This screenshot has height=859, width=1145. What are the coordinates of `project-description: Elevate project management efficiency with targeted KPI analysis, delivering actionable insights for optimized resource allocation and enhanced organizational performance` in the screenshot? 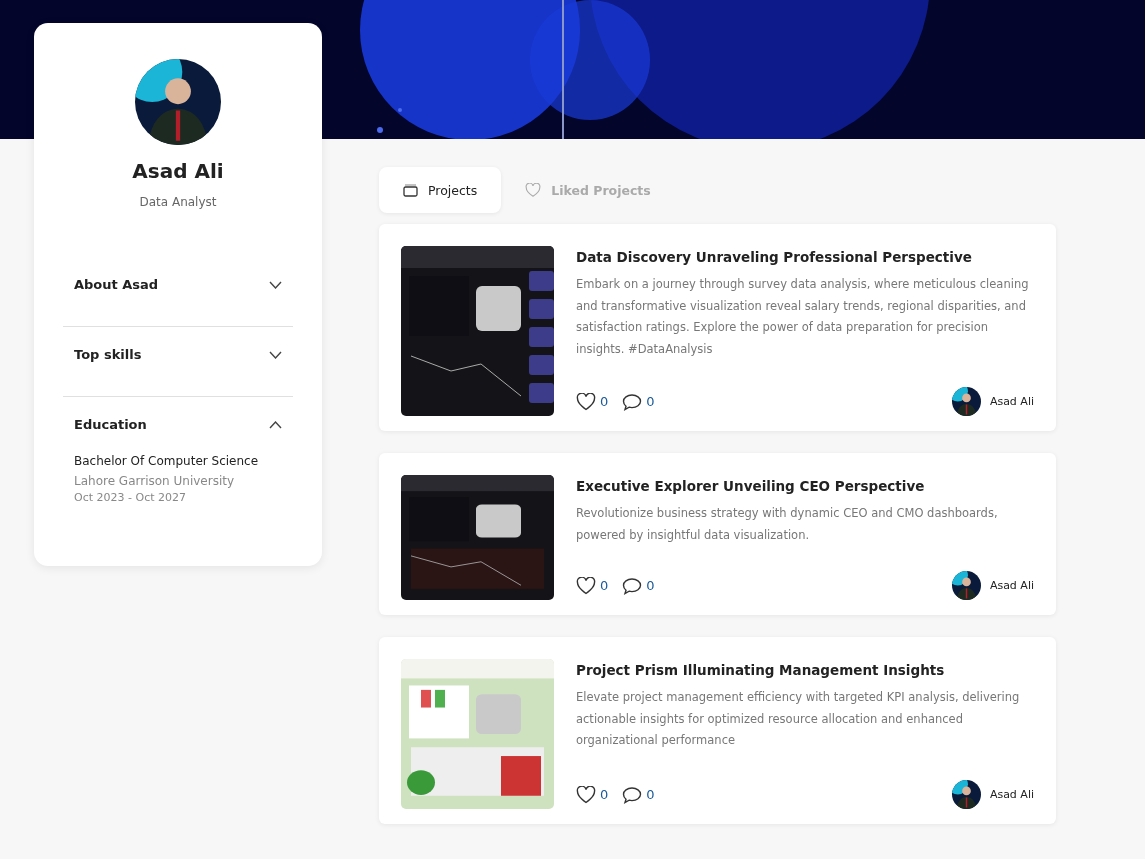 It's located at (798, 719).